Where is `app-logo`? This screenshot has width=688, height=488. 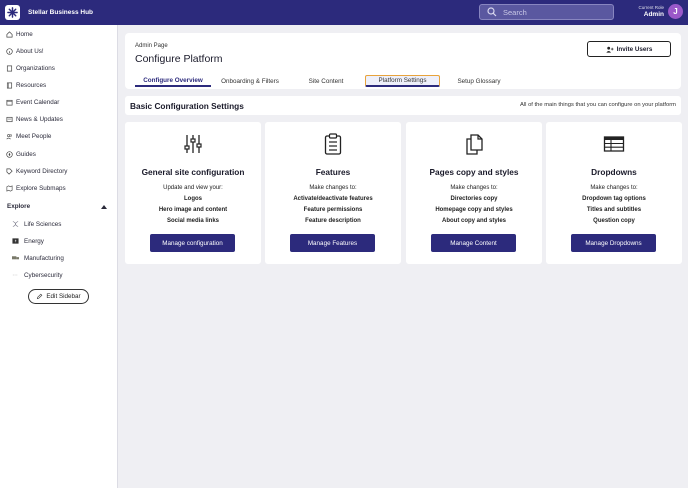 app-logo is located at coordinates (12, 12).